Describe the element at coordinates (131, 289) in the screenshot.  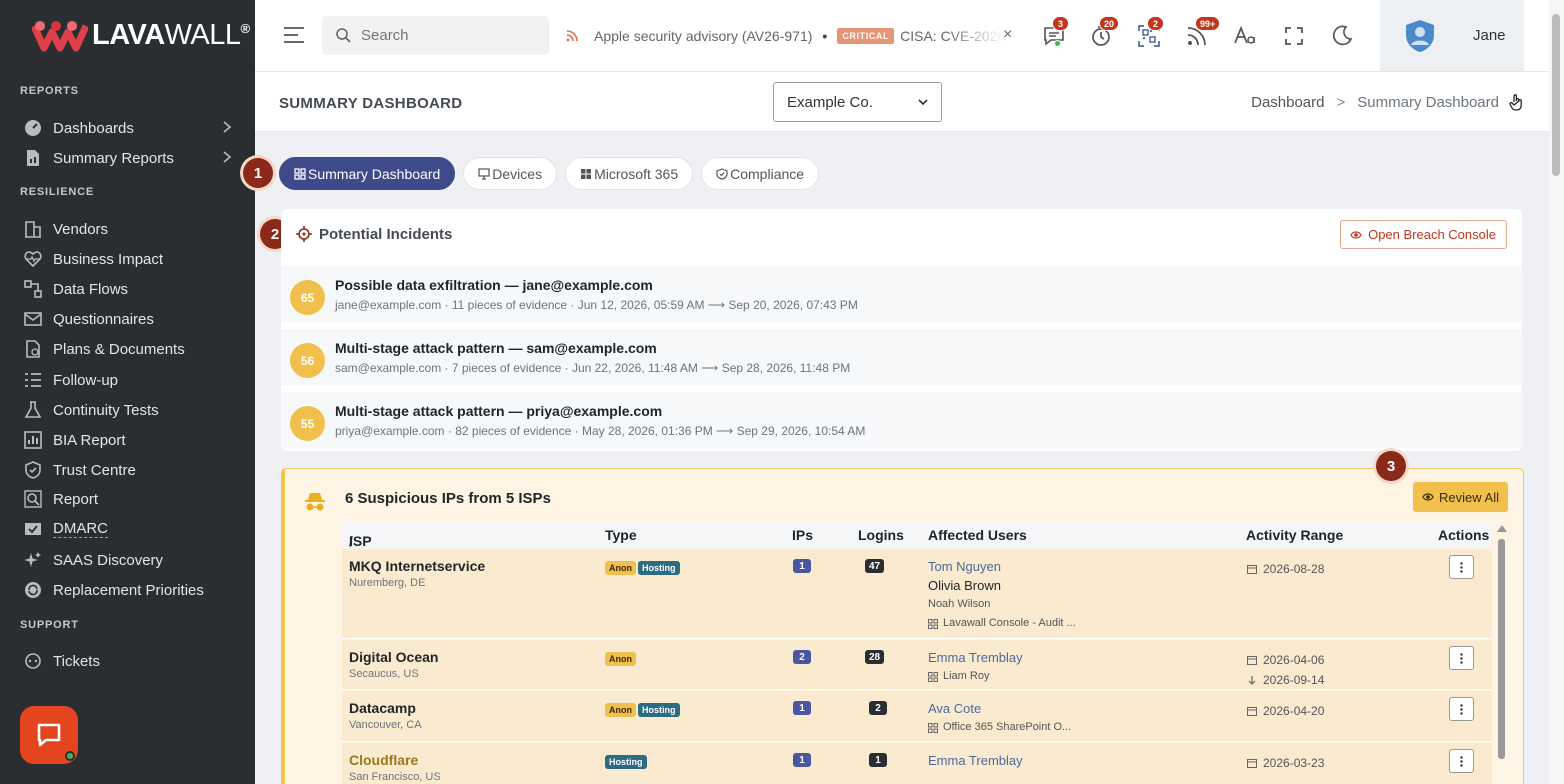
I see `sidebar-item-data-flows: Data Flows` at that location.